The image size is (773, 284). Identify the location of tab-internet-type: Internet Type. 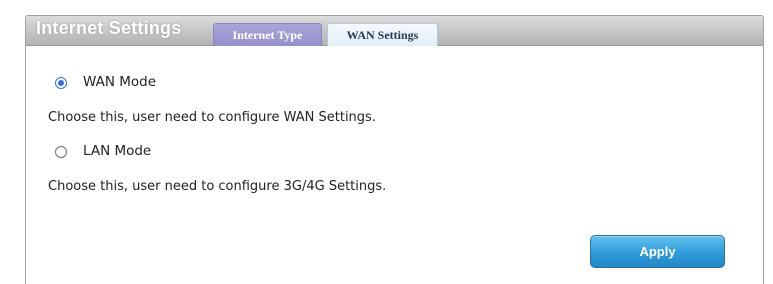
(267, 34).